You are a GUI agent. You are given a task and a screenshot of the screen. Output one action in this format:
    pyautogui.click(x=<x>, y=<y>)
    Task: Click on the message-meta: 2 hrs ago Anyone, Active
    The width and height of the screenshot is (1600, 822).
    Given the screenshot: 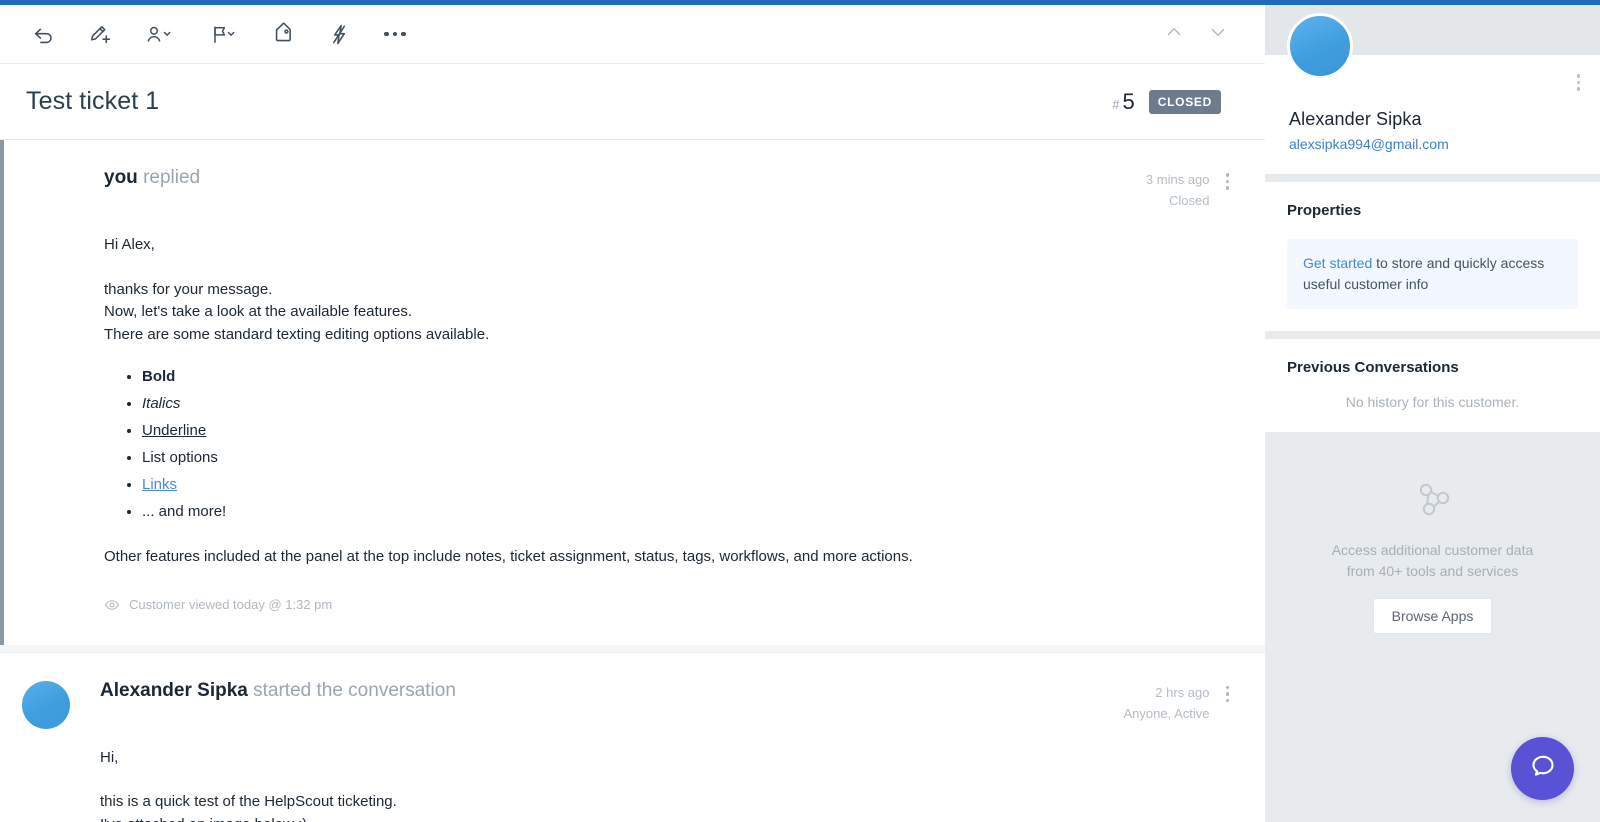 What is the action you would take?
    pyautogui.click(x=1179, y=702)
    